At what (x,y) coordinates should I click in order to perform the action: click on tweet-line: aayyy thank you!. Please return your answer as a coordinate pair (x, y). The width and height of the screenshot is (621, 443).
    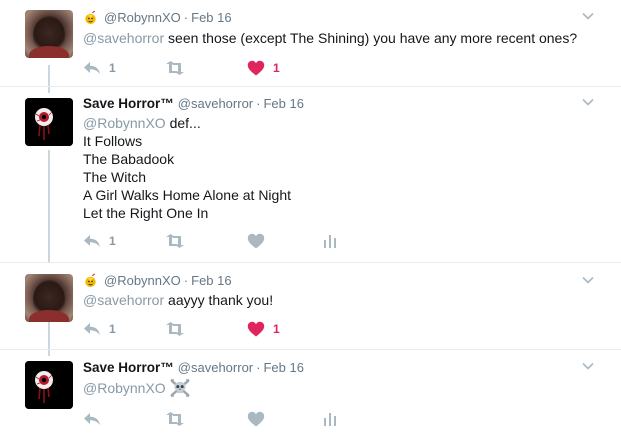
    Looking at the image, I should click on (219, 300).